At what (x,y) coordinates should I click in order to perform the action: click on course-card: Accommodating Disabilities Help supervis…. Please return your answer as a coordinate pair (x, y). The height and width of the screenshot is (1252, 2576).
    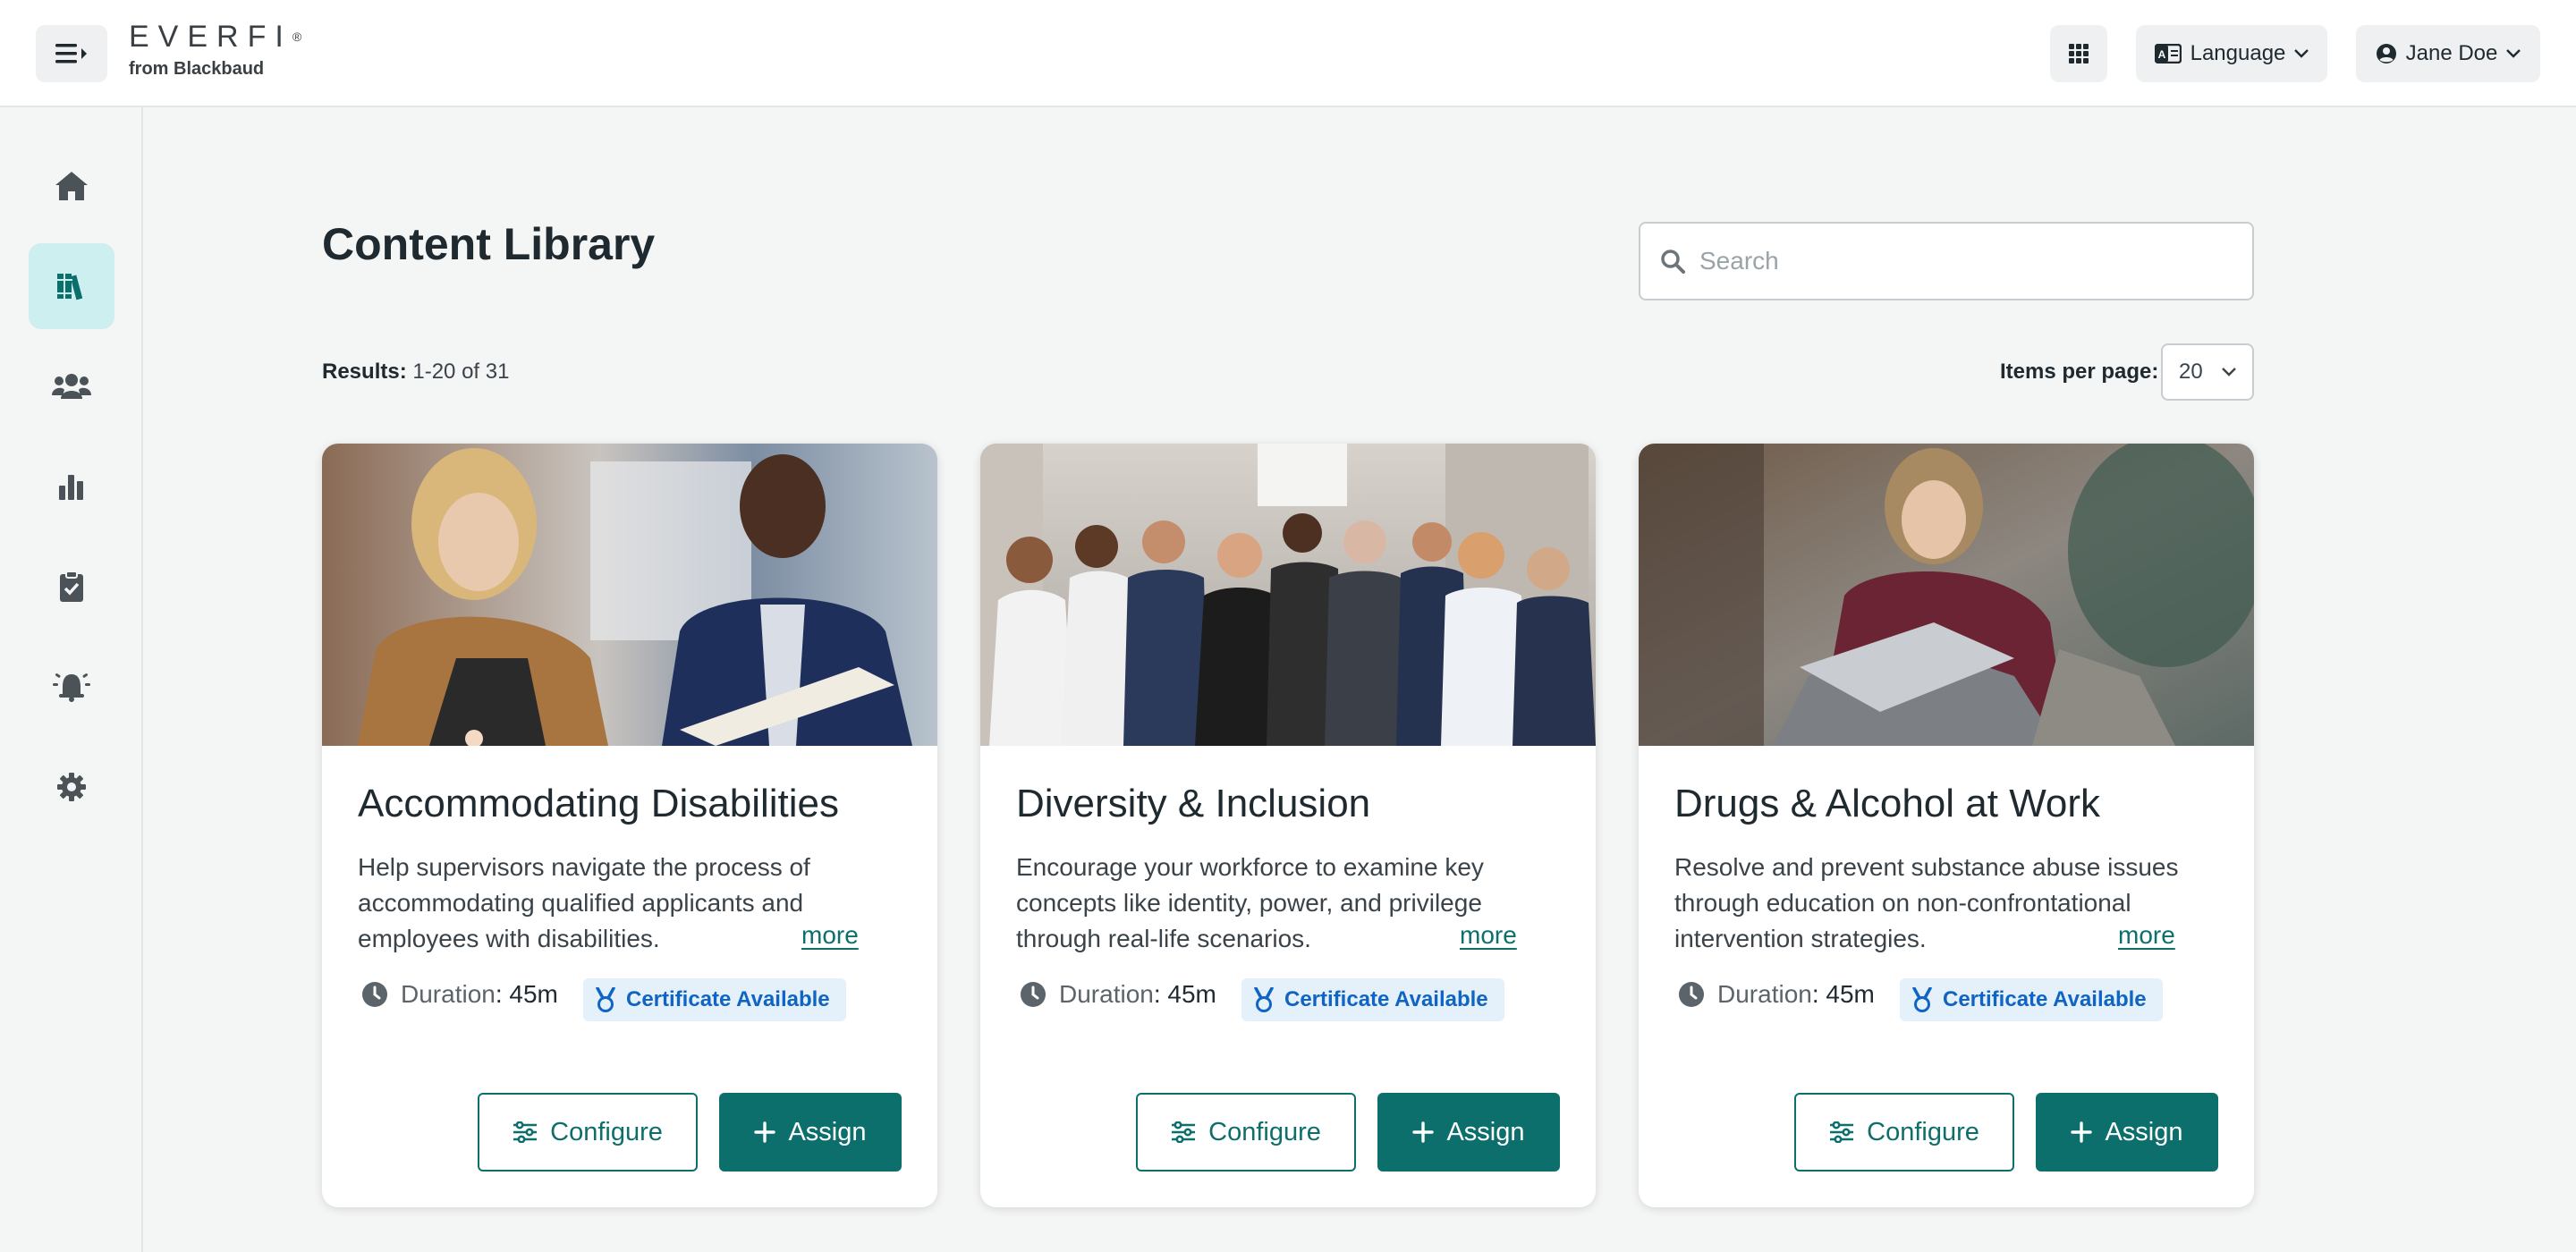
    Looking at the image, I should click on (629, 825).